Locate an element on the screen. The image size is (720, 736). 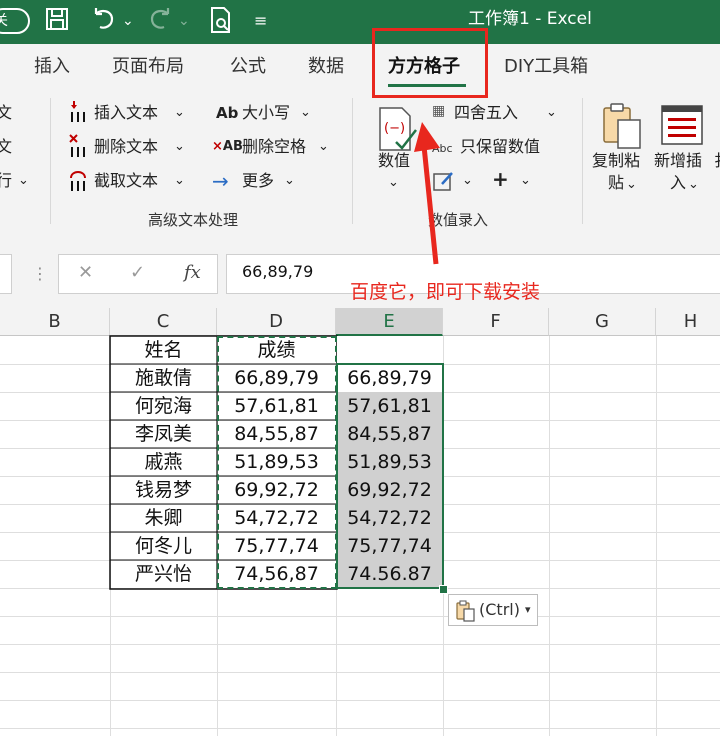
case-button: 大小写 is located at coordinates (266, 113).